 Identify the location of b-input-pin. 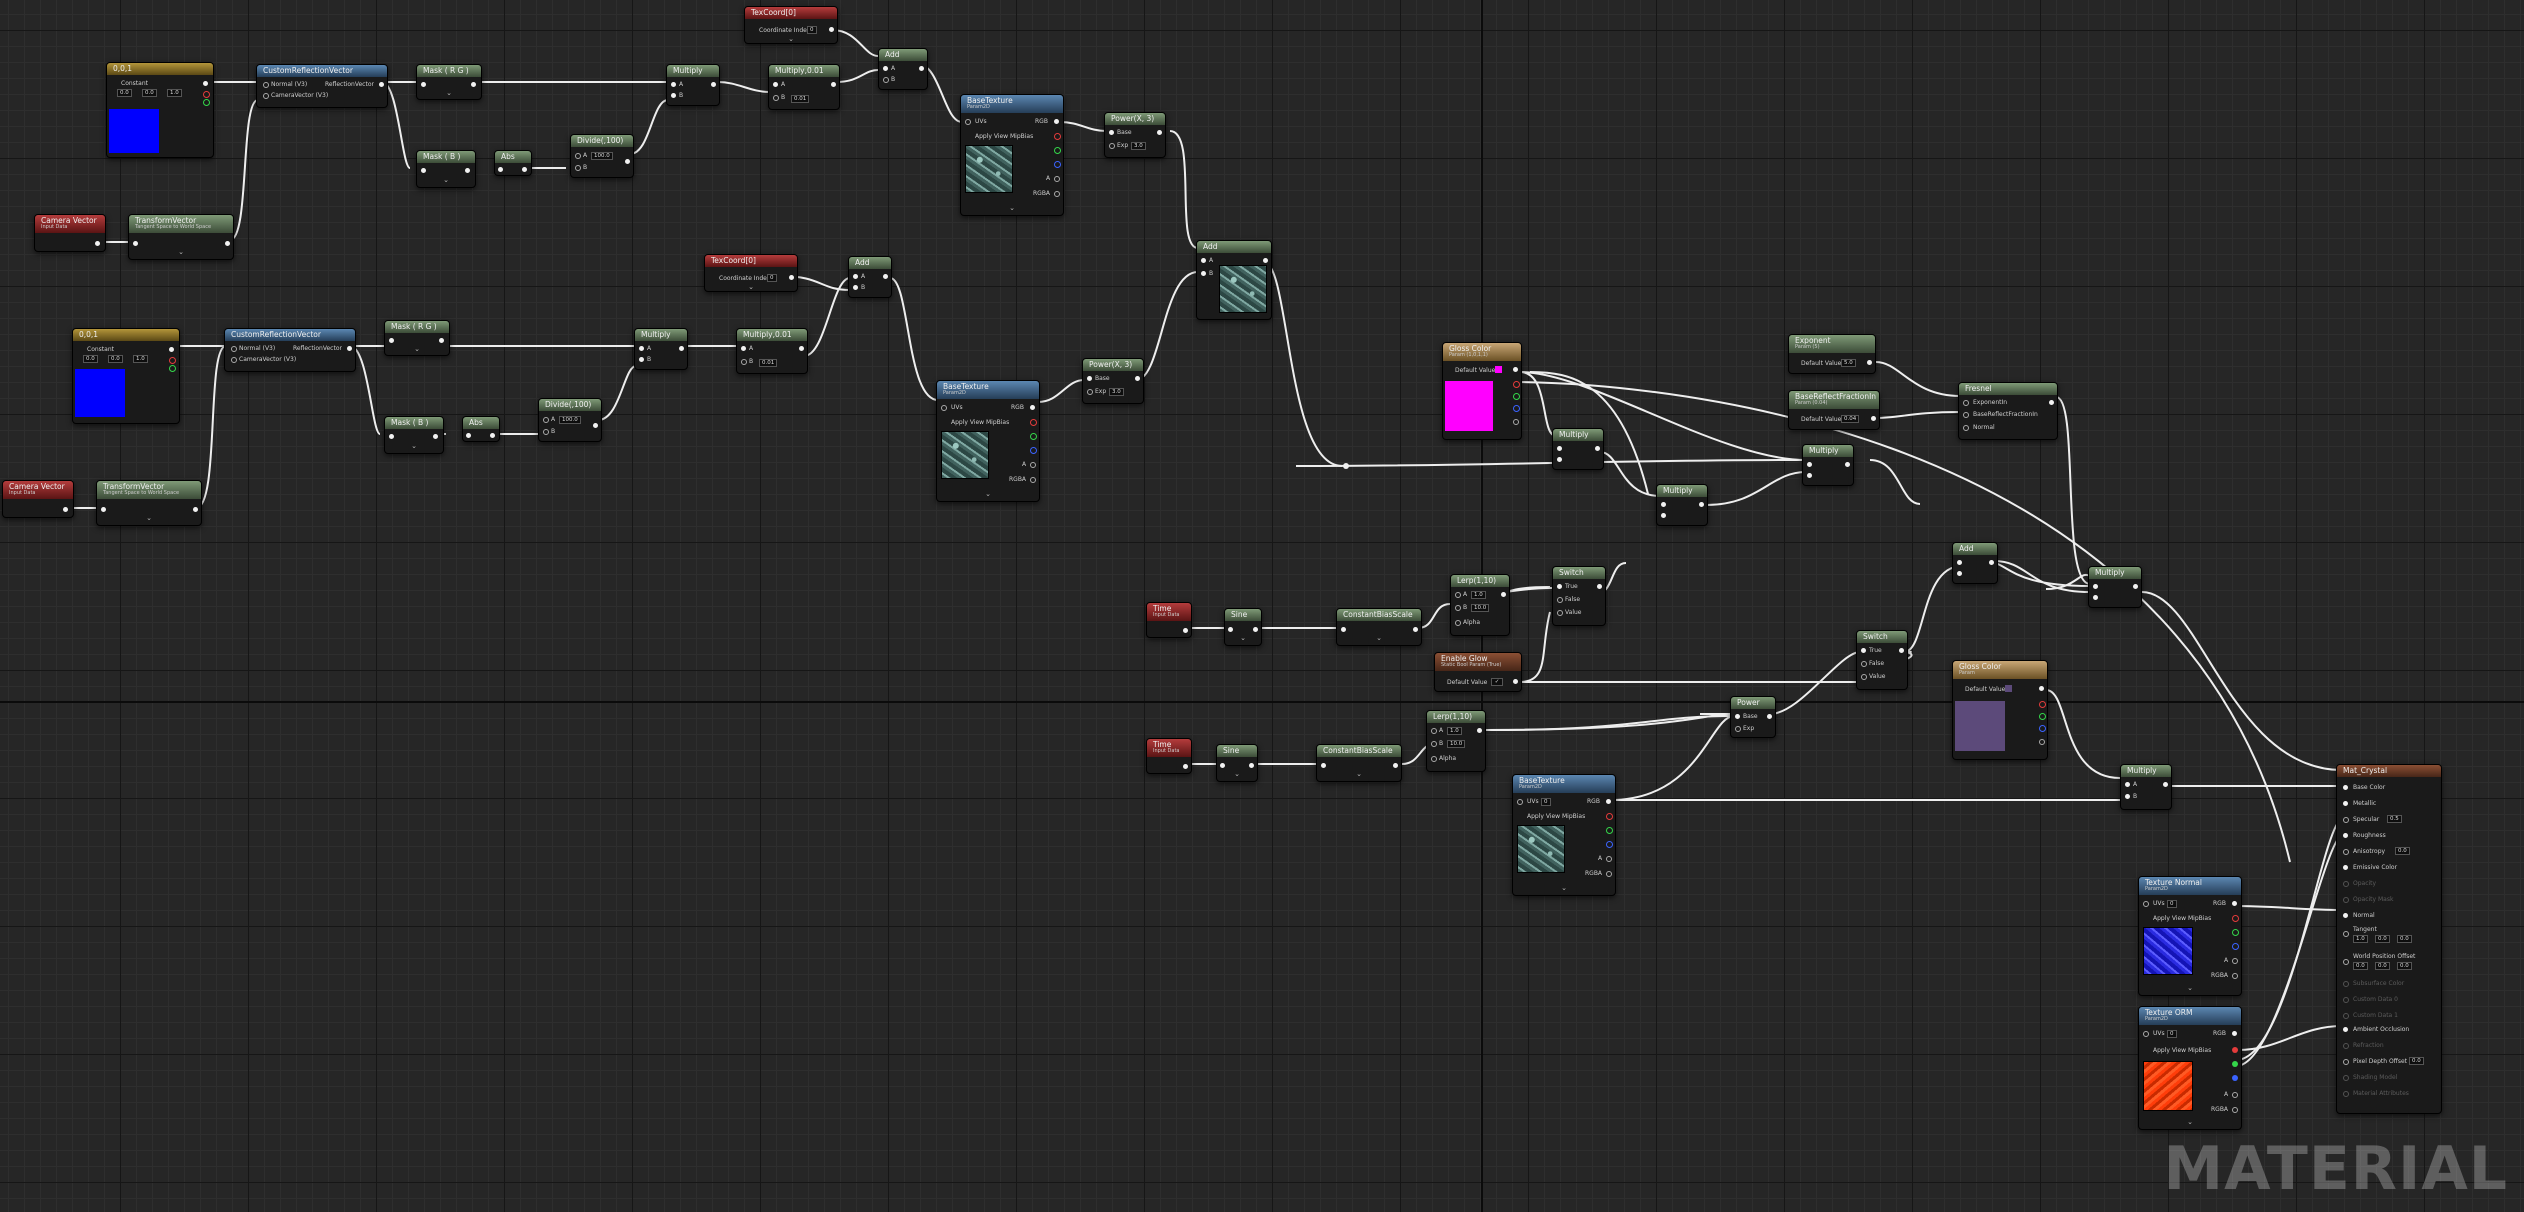
(1434, 744).